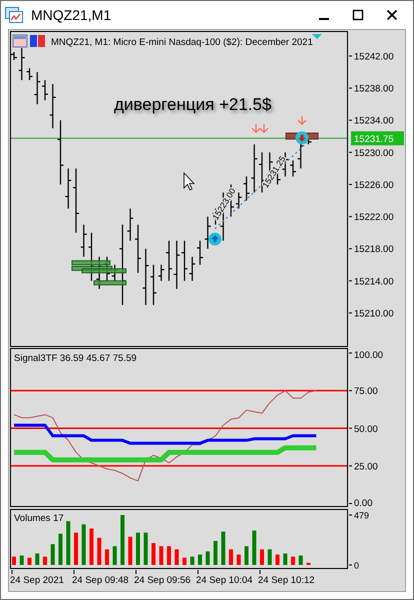  I want to click on volume-axis-label: 0, so click(357, 565).